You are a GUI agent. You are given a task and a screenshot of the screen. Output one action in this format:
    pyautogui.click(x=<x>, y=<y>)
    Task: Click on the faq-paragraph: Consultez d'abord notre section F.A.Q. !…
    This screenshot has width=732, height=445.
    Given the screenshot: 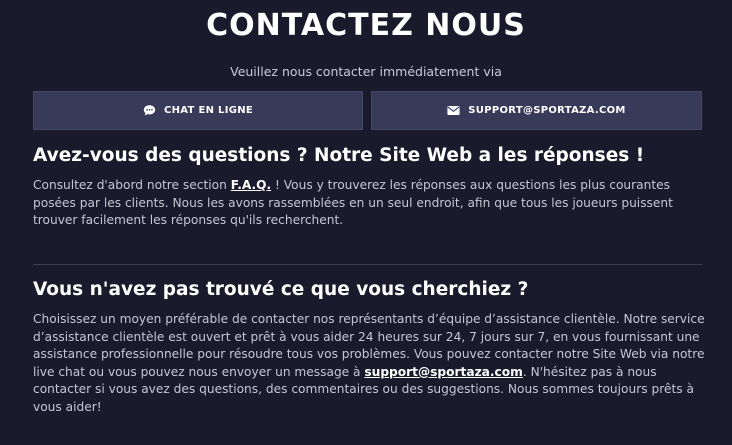 What is the action you would take?
    pyautogui.click(x=369, y=203)
    